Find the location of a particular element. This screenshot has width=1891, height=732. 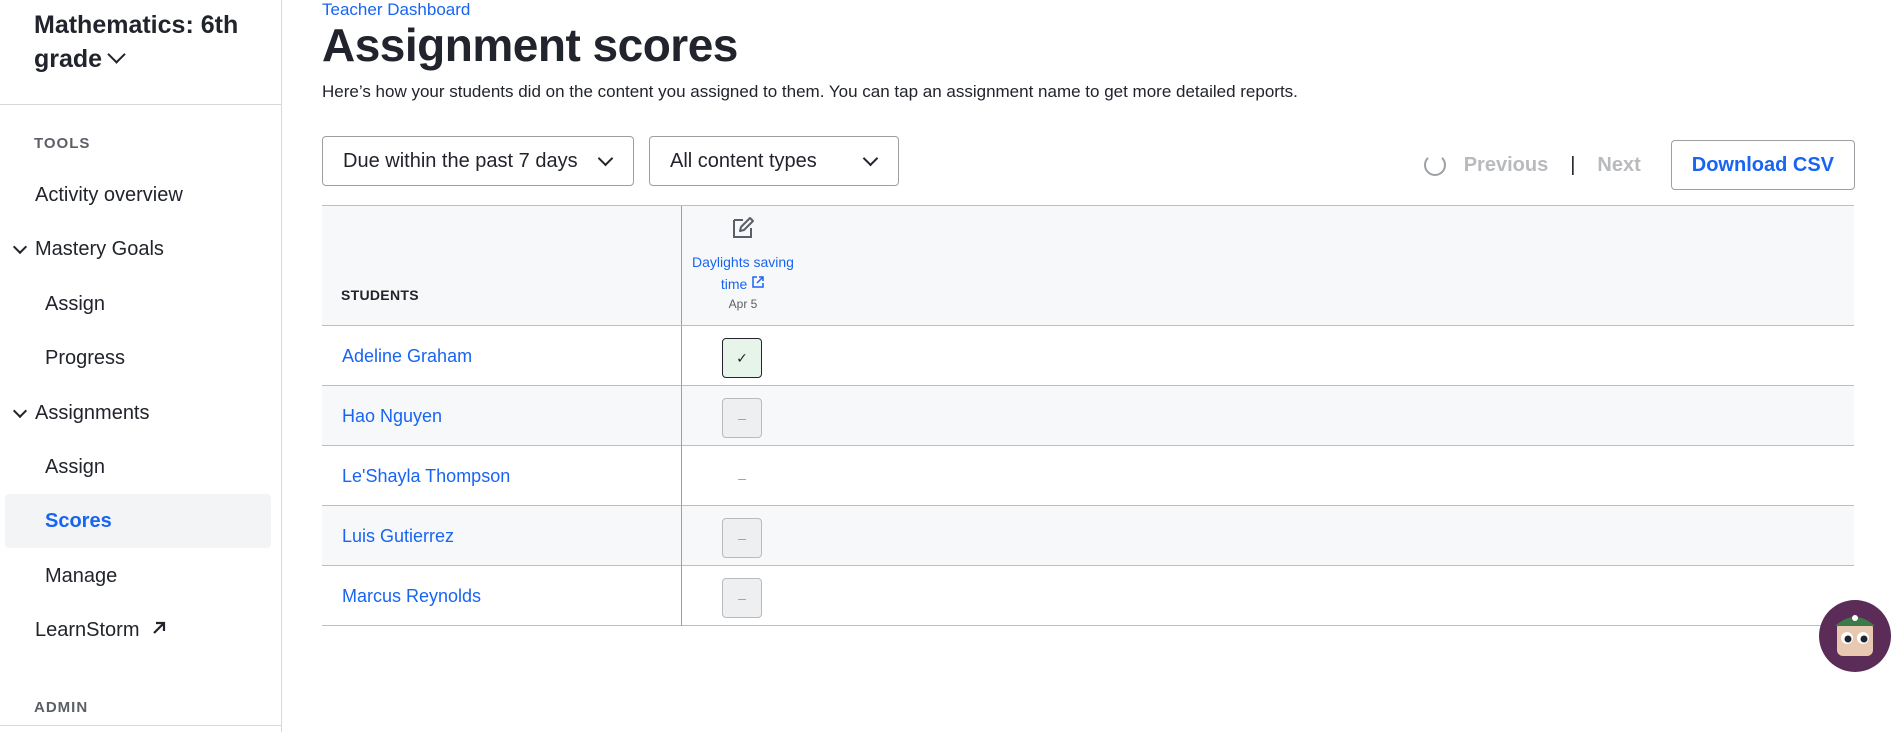

pencil-edit-icon is located at coordinates (743, 231).